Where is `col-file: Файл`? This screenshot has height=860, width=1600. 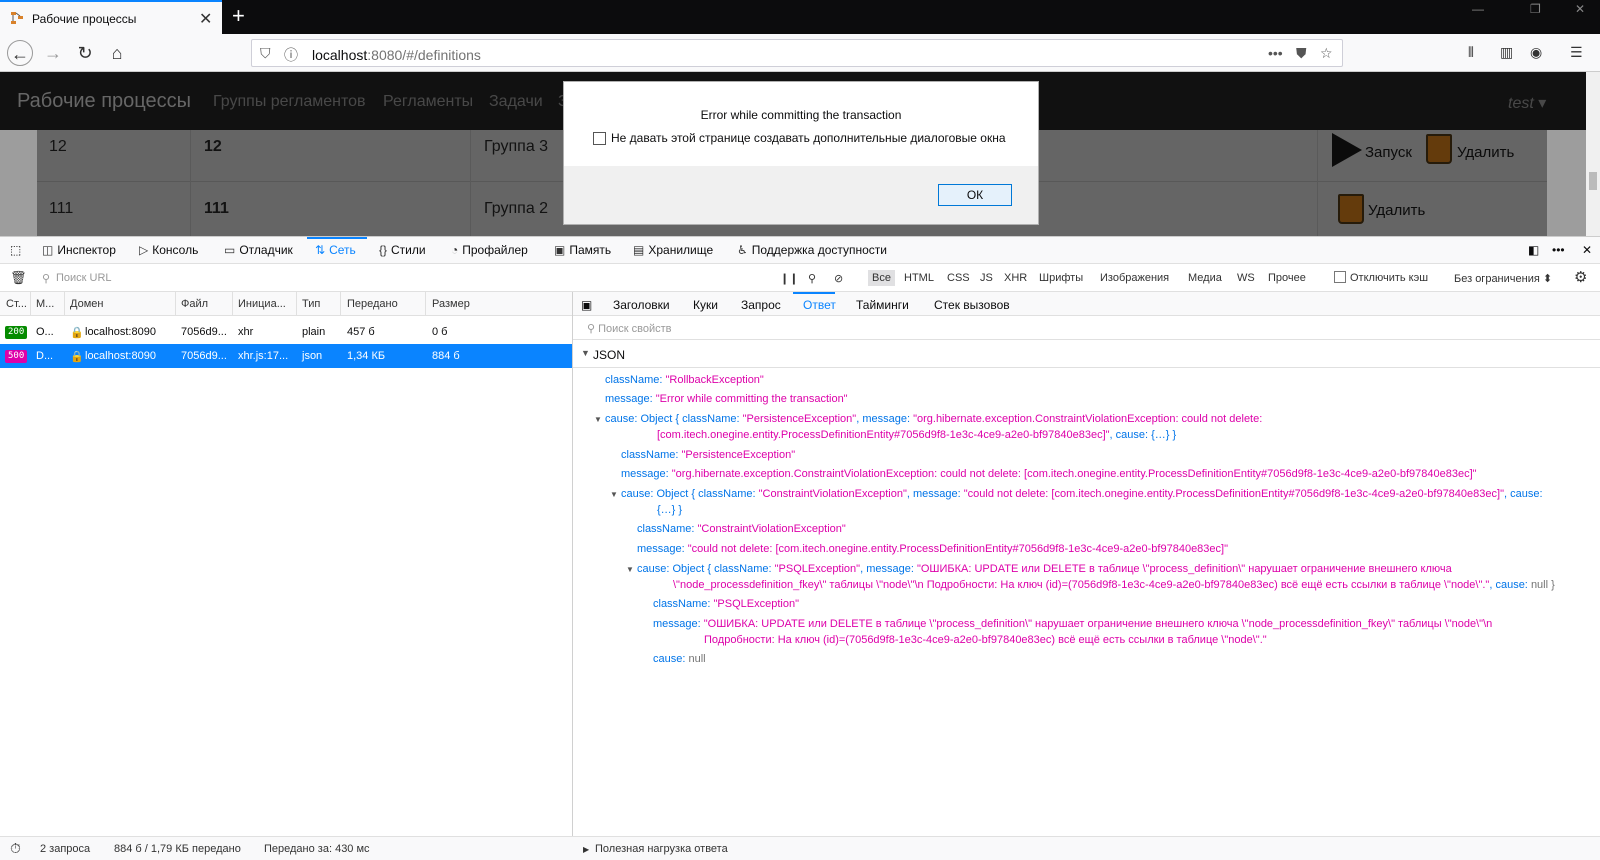 col-file: Файл is located at coordinates (194, 304).